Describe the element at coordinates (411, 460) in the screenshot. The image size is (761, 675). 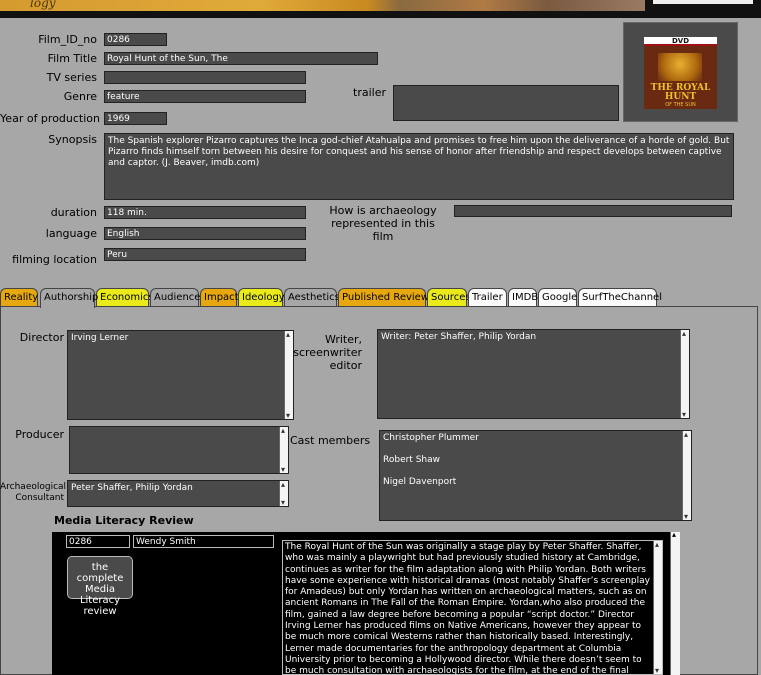
I see `cast-member: Robert Shaw` at that location.